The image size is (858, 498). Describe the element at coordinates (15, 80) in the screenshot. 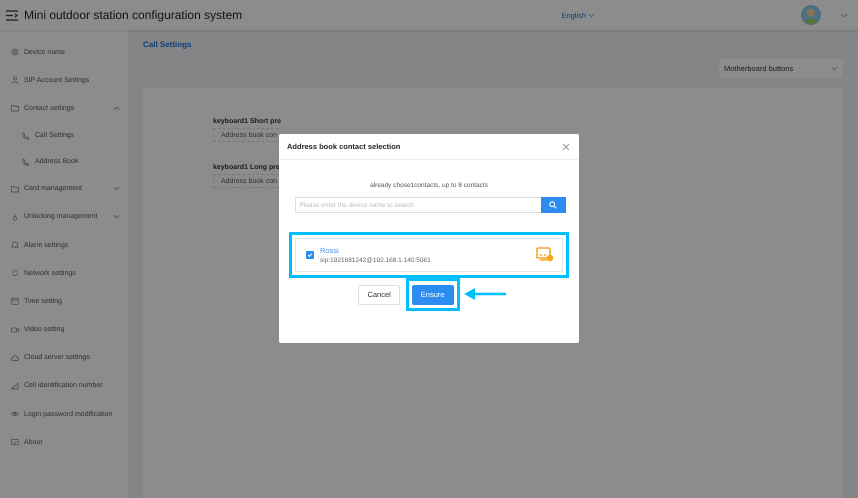

I see `user-icon` at that location.